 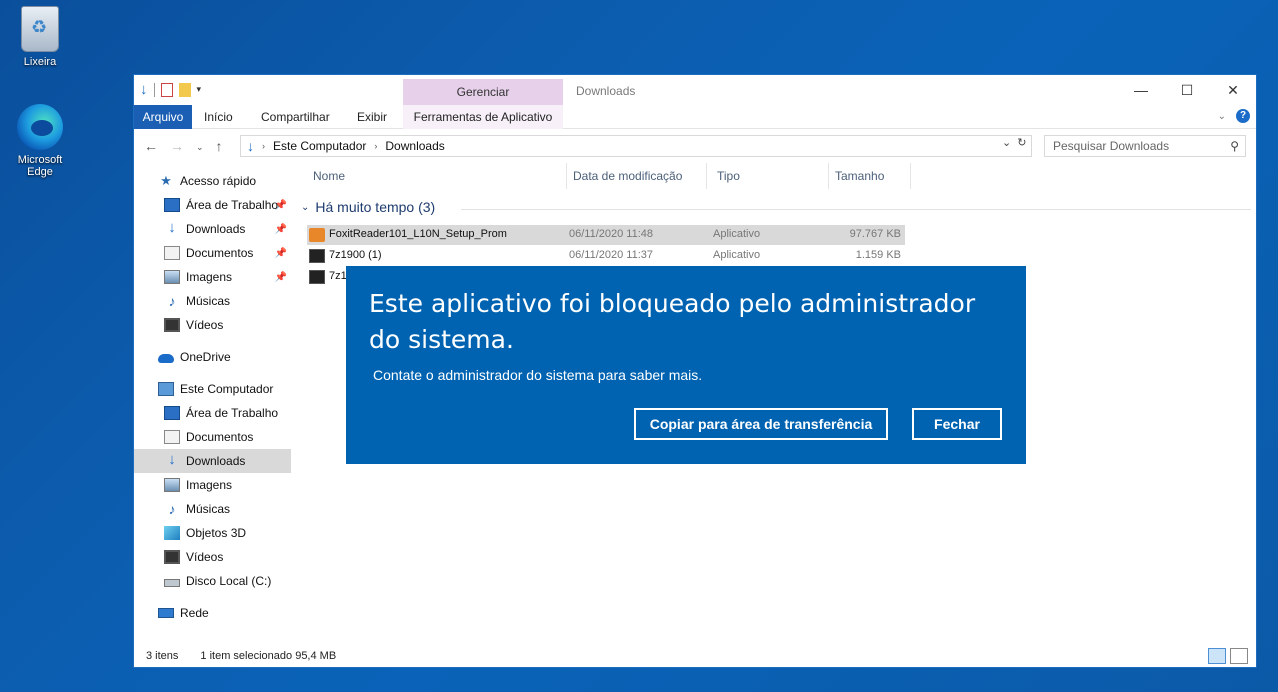 I want to click on column-header-data: Data de modificação, so click(x=637, y=176).